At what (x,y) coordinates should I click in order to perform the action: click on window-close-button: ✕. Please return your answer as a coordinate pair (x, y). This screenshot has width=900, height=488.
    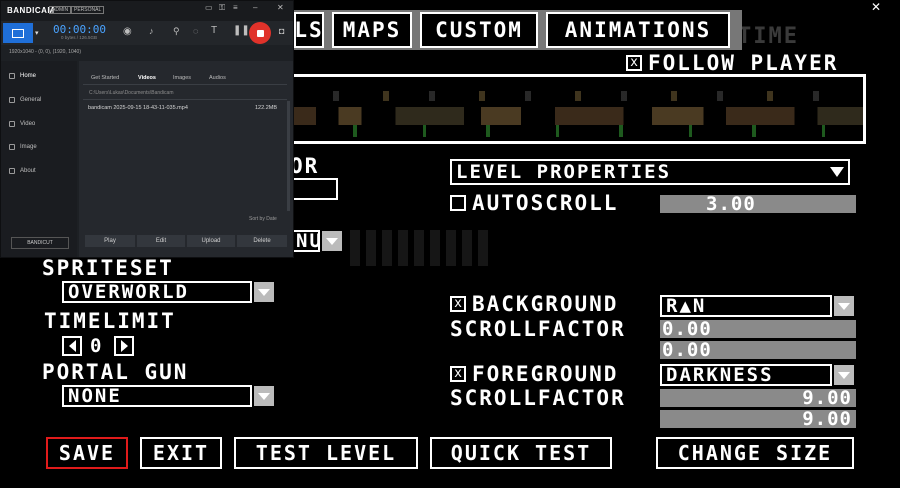
    Looking at the image, I should click on (876, 7).